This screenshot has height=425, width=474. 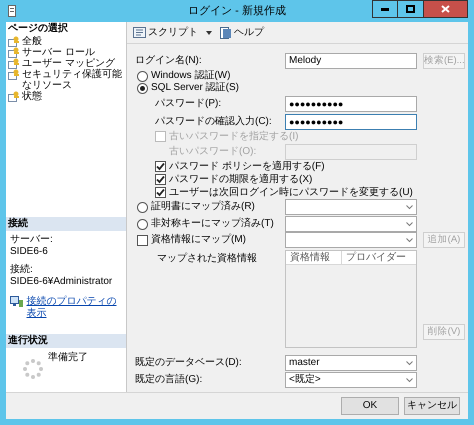 I want to click on page-item: ユーザー マッピング, so click(x=66, y=63).